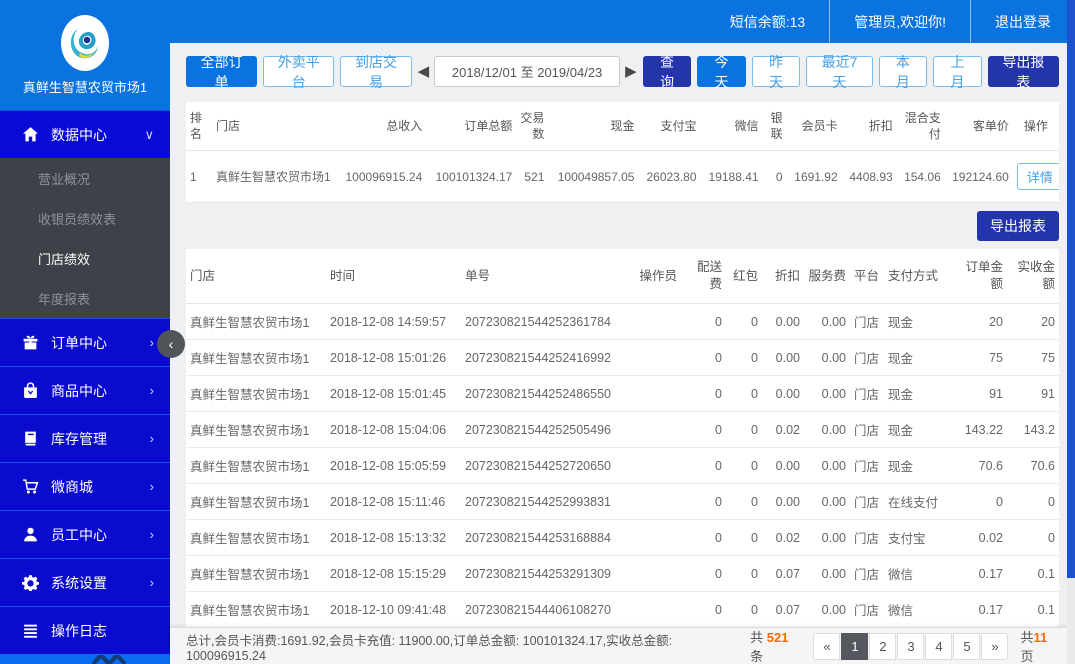  I want to click on col-operator: 操作员, so click(657, 277).